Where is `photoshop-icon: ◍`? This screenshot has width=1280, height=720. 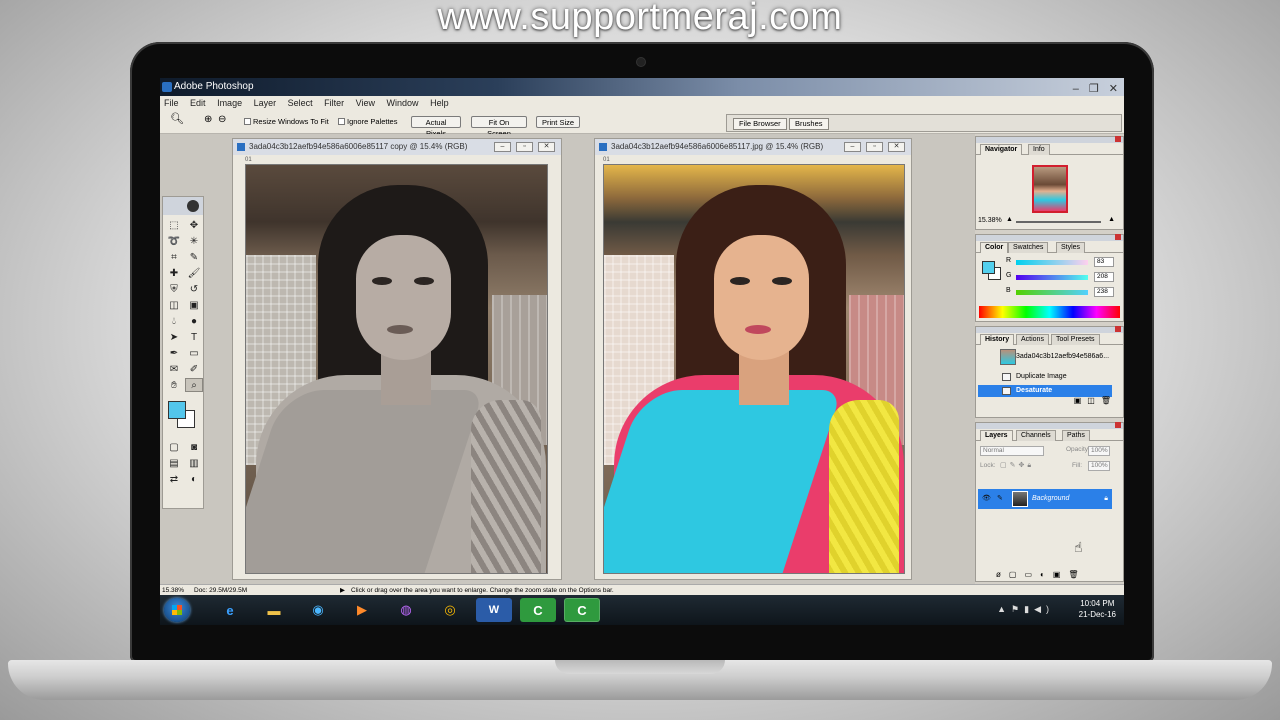 photoshop-icon: ◍ is located at coordinates (406, 610).